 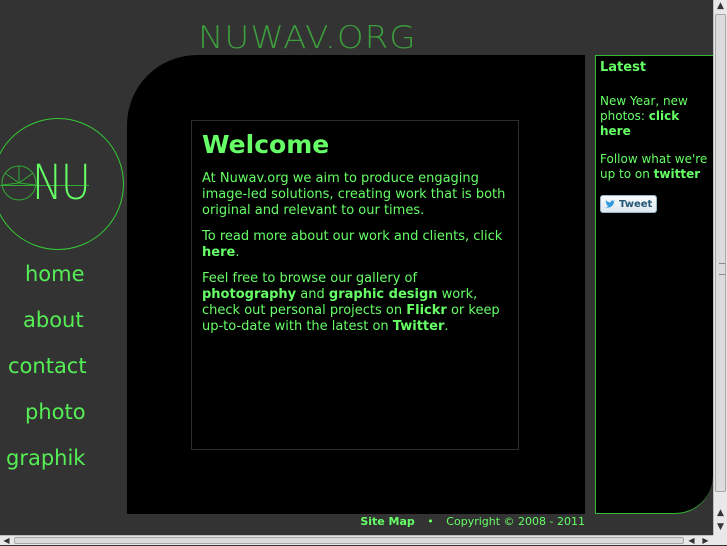 What do you see at coordinates (237, 252) in the screenshot?
I see `about-end: .` at bounding box center [237, 252].